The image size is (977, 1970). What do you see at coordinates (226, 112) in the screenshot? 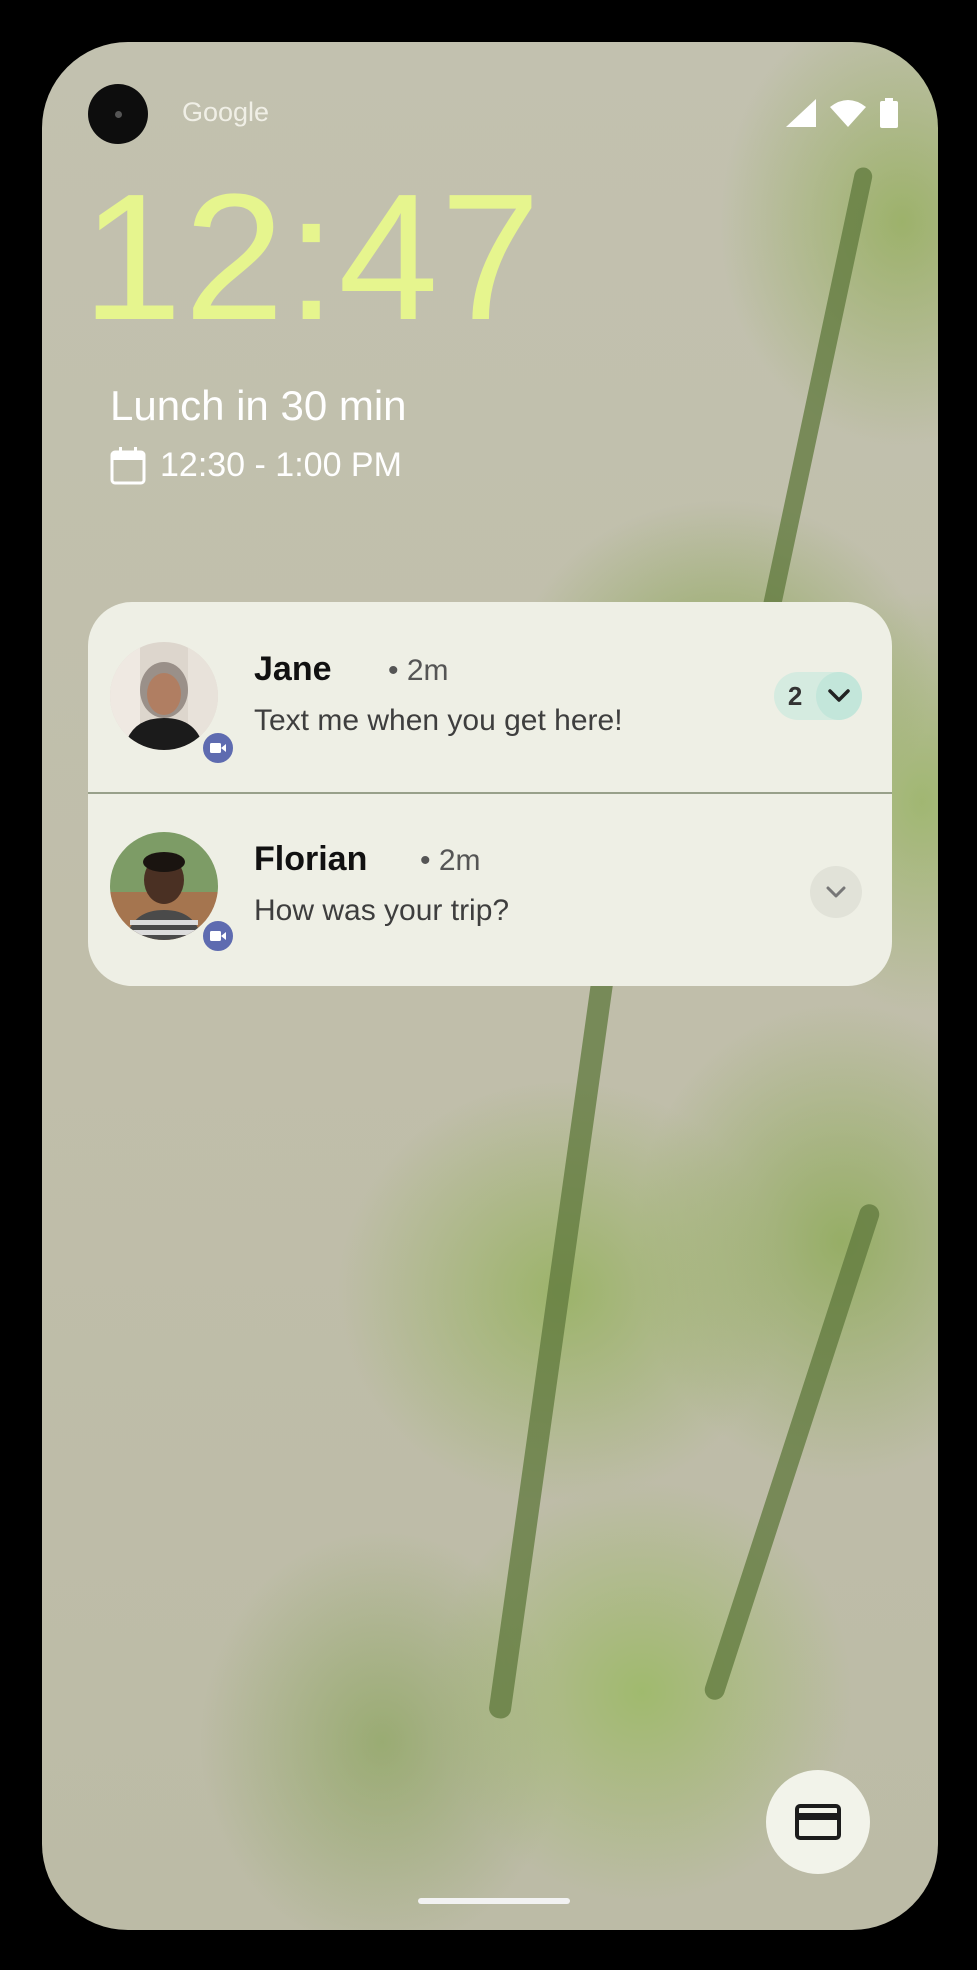
I see `carrier-name: Google` at bounding box center [226, 112].